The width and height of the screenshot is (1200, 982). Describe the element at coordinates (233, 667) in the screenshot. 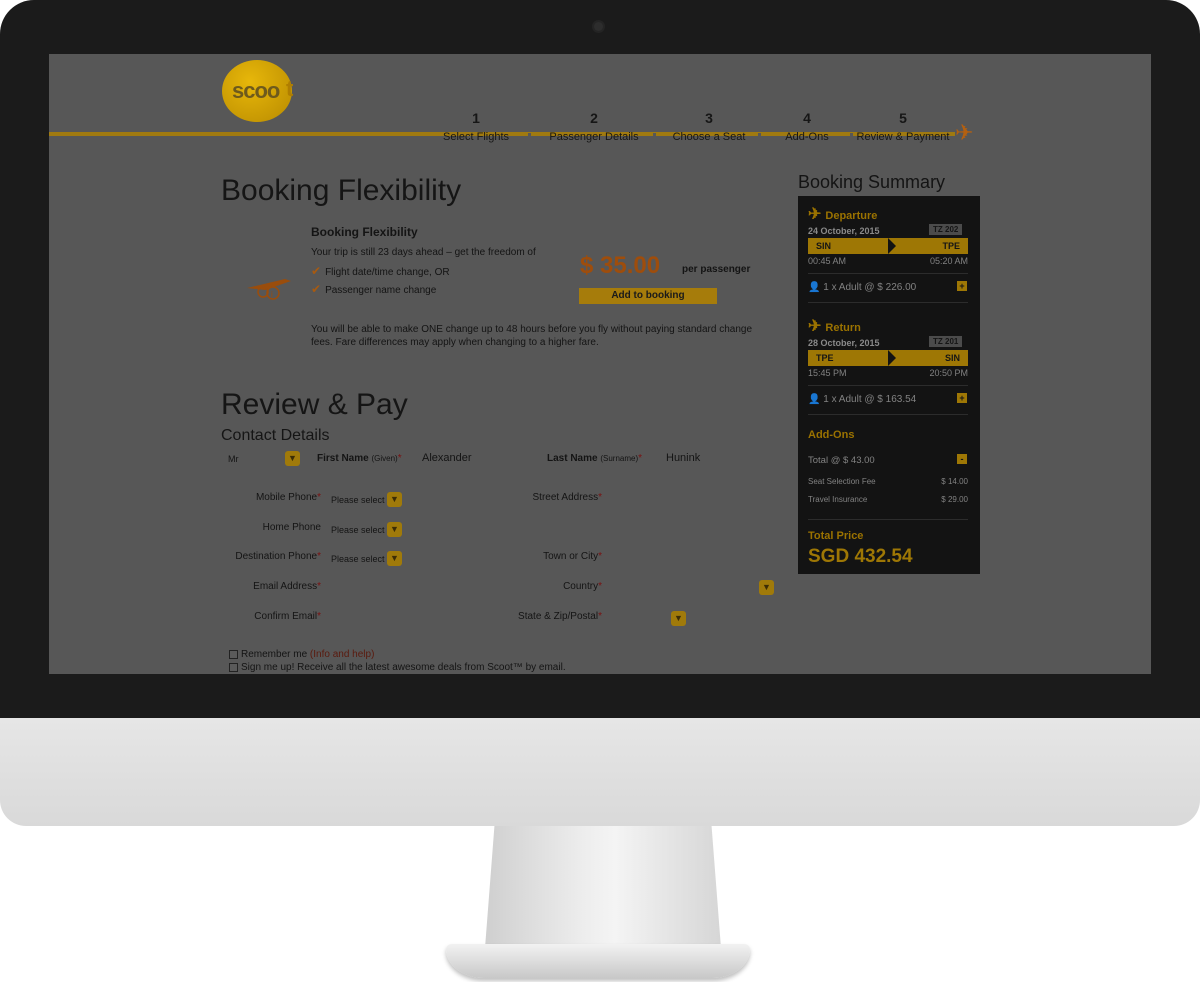

I see `signup-checkbox` at that location.